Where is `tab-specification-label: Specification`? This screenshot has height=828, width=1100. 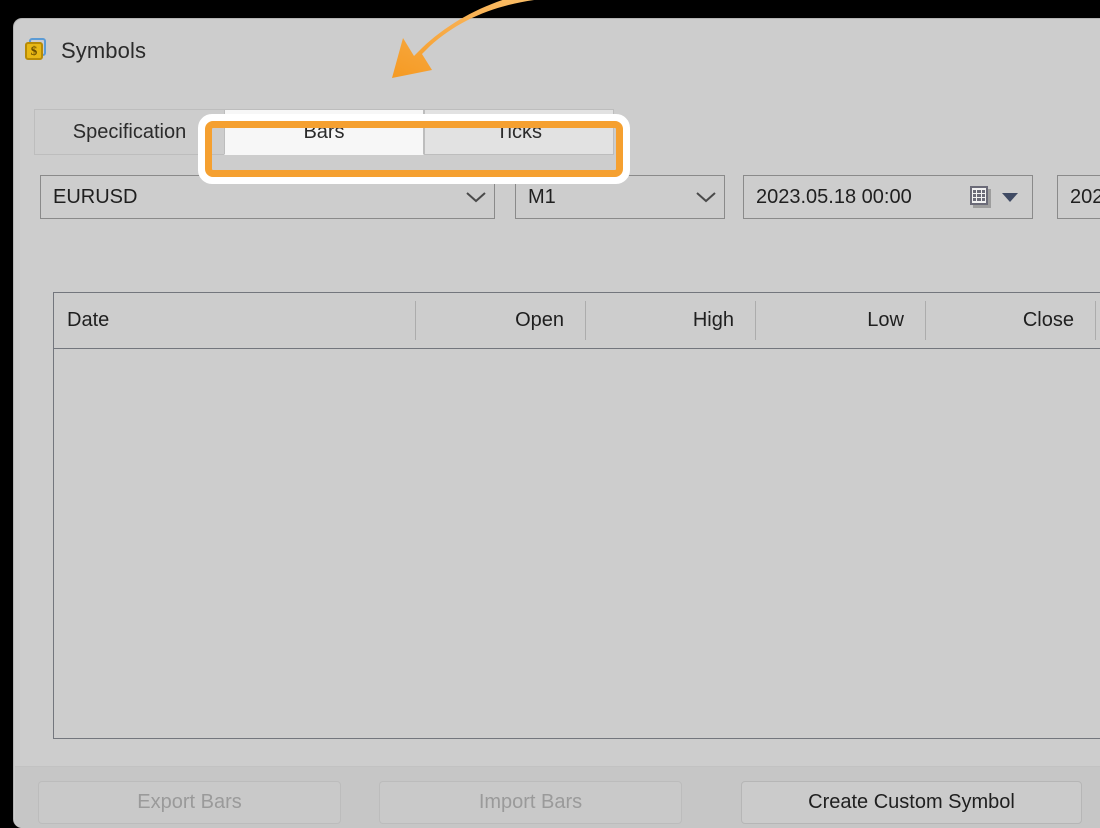 tab-specification-label: Specification is located at coordinates (129, 131).